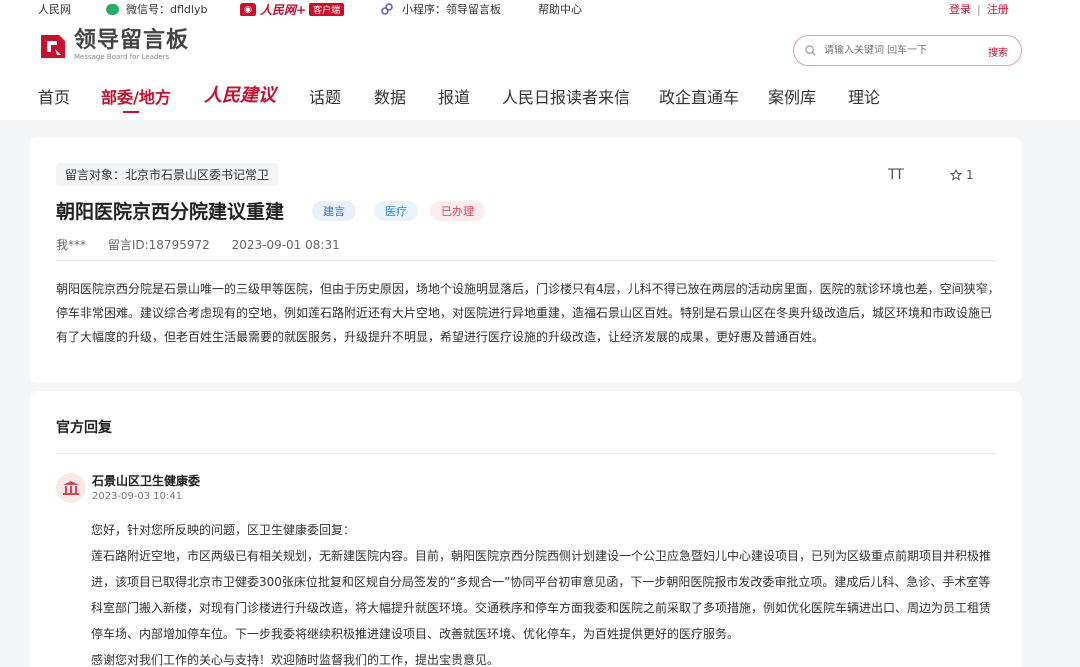  What do you see at coordinates (387, 9) in the screenshot?
I see `miniprogram-icon` at bounding box center [387, 9].